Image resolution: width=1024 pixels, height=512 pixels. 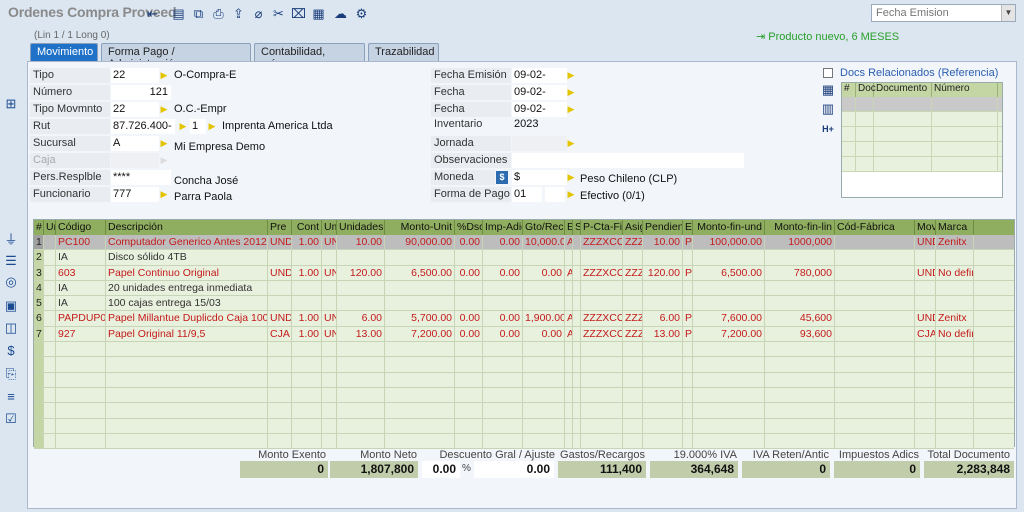 I want to click on back-icon: ⇤, so click(x=152, y=13).